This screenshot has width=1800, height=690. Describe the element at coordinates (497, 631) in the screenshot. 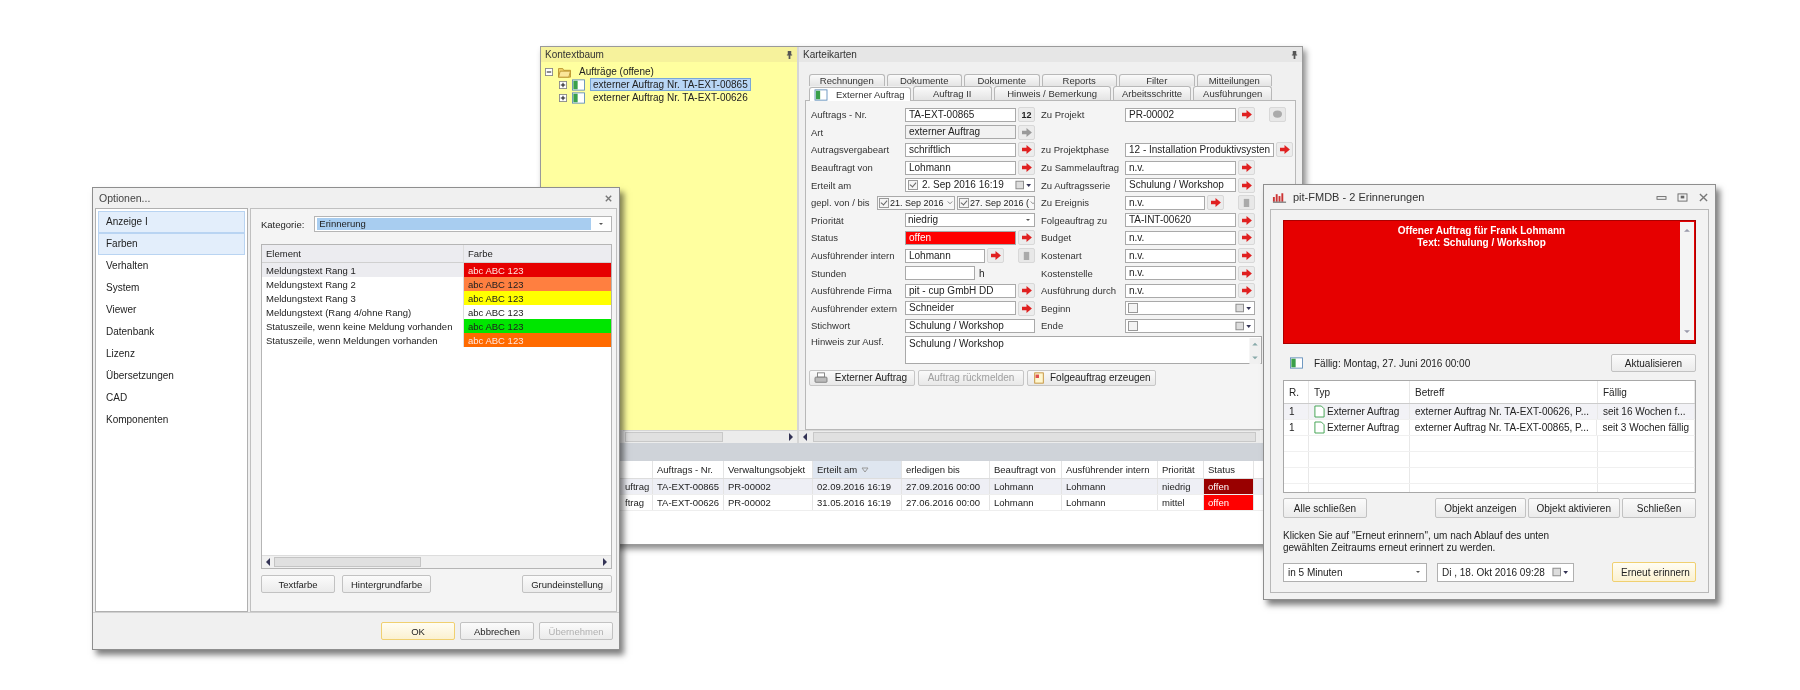

I see `dialog-button: Abbrechen` at that location.